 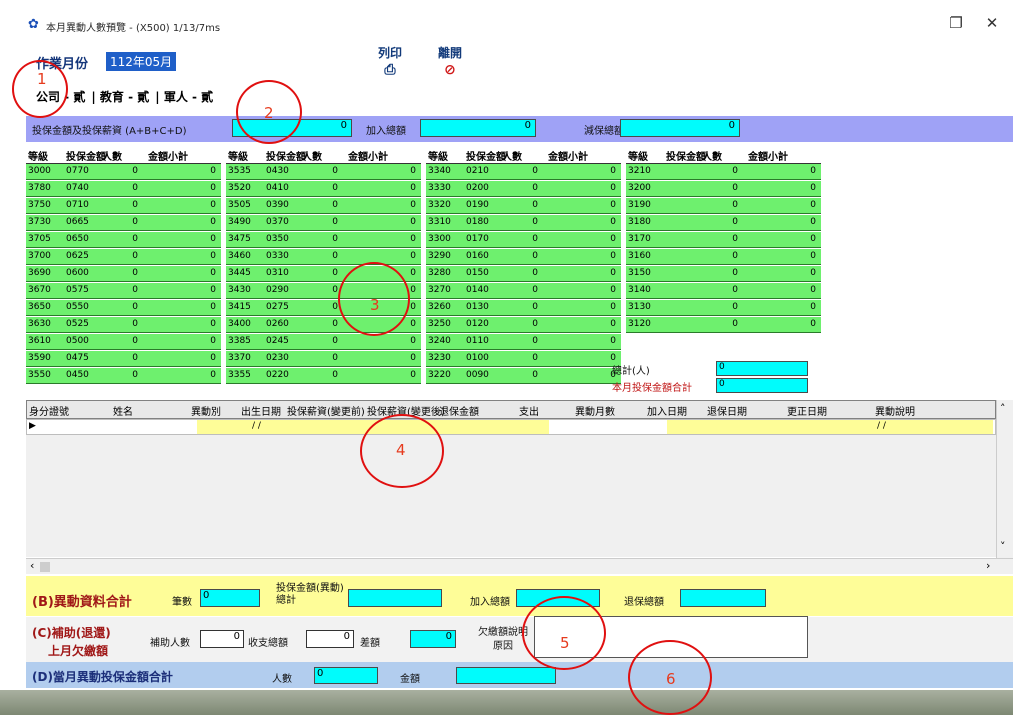 What do you see at coordinates (323, 206) in the screenshot?
I see `grade-row: 3505 0390 0 0` at bounding box center [323, 206].